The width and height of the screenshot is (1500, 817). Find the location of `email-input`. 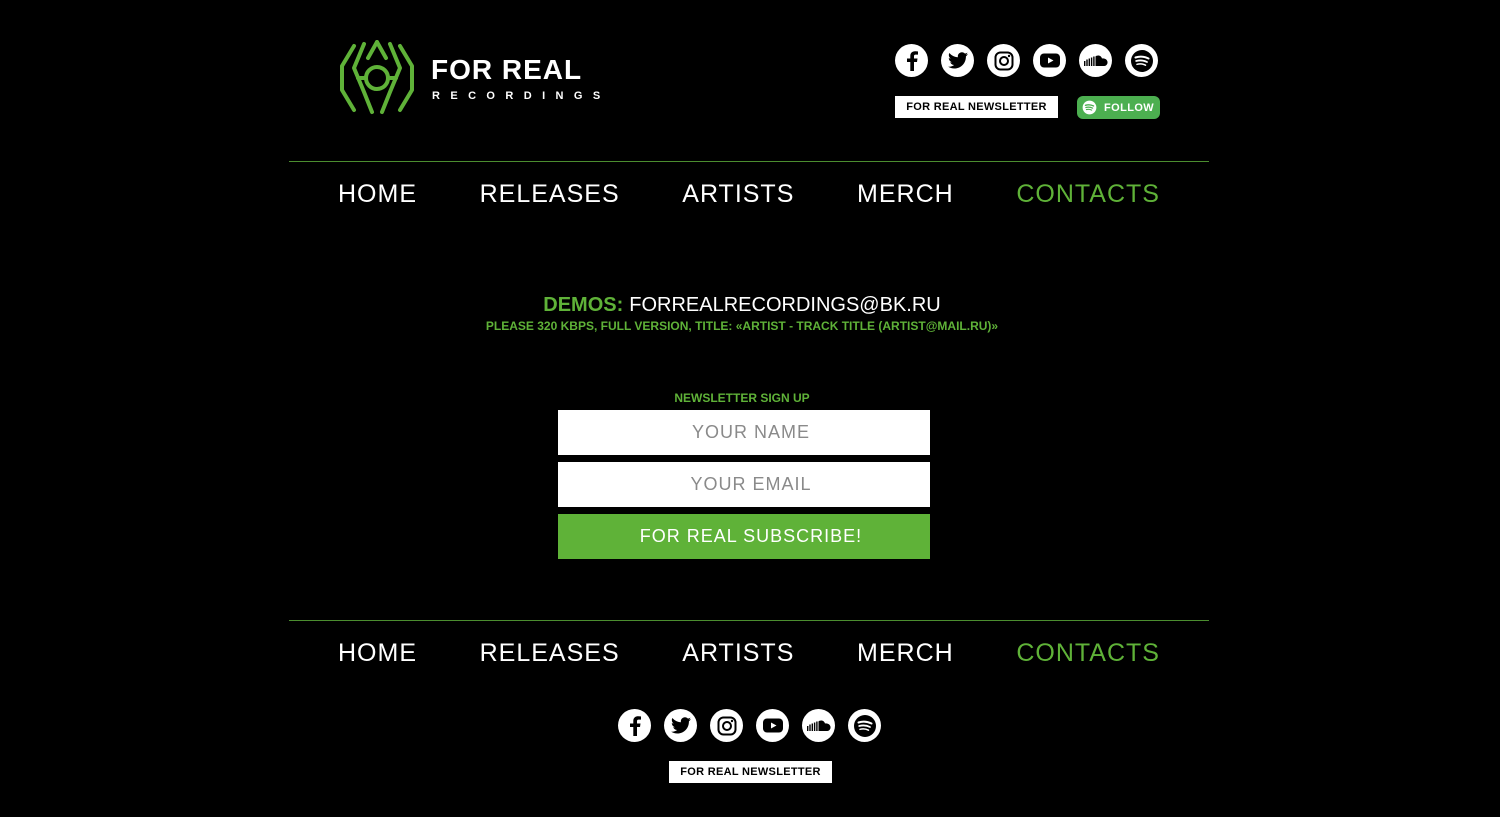

email-input is located at coordinates (744, 484).